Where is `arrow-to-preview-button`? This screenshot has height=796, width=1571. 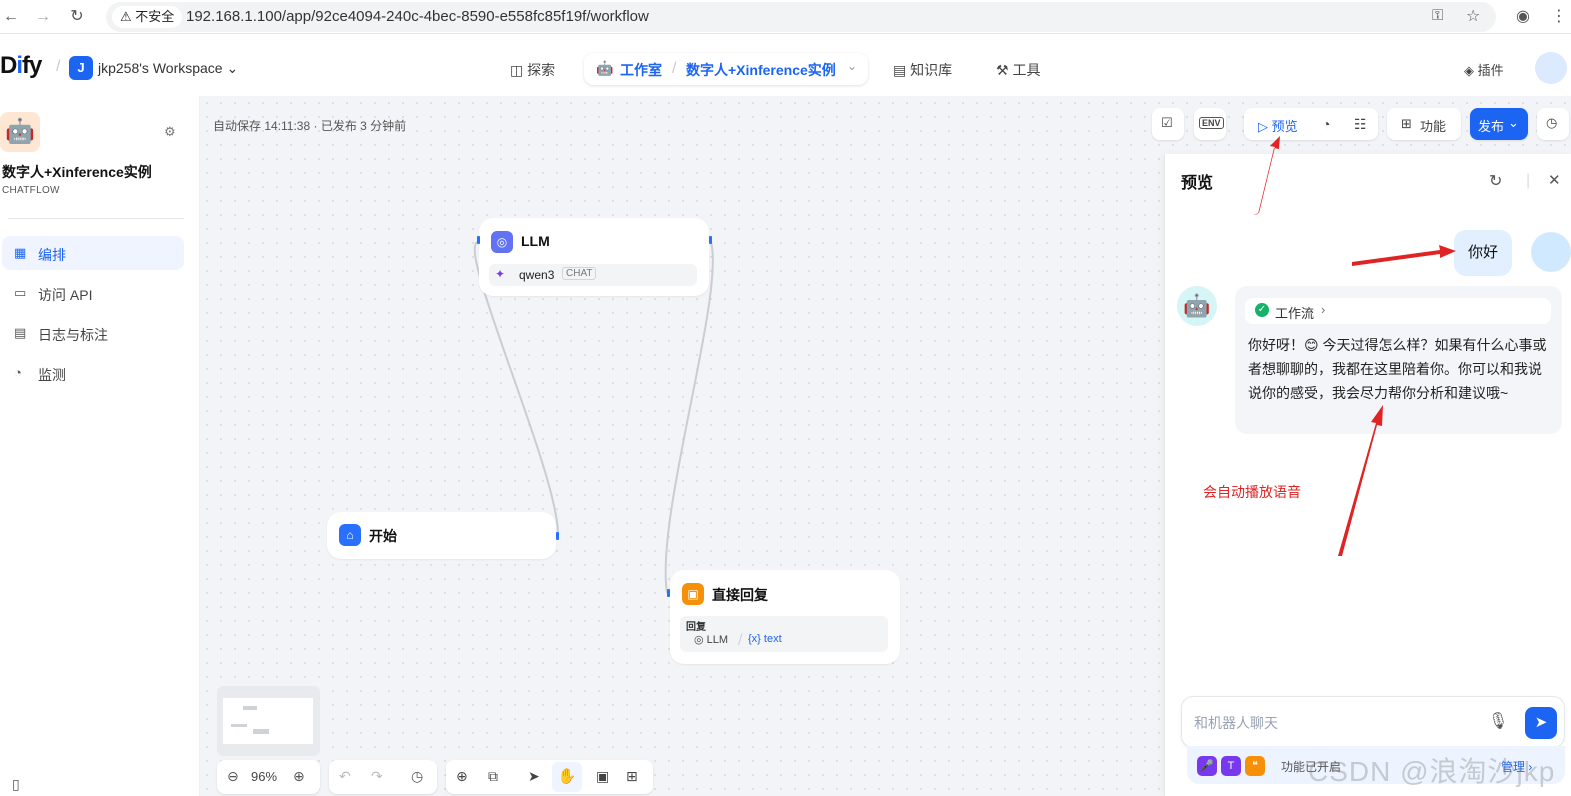
arrow-to-preview-button is located at coordinates (1266, 175).